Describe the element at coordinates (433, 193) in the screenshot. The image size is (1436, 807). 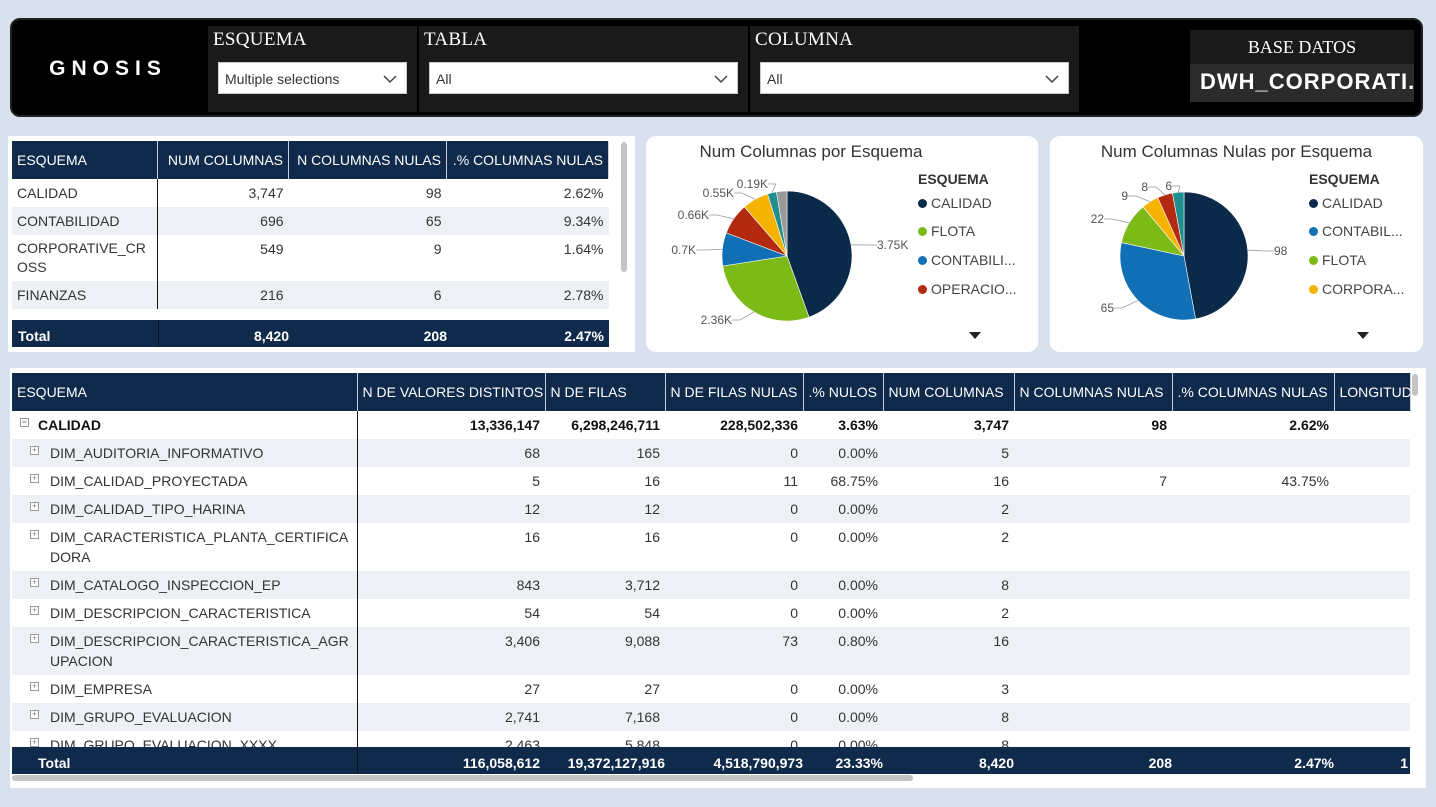
I see `table-cell: 98` at that location.